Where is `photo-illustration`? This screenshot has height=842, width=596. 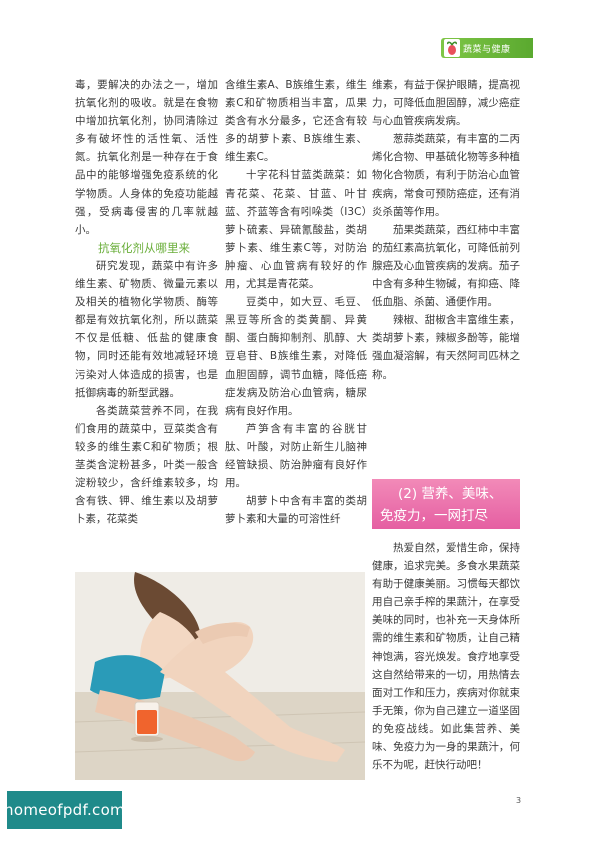 photo-illustration is located at coordinates (220, 676).